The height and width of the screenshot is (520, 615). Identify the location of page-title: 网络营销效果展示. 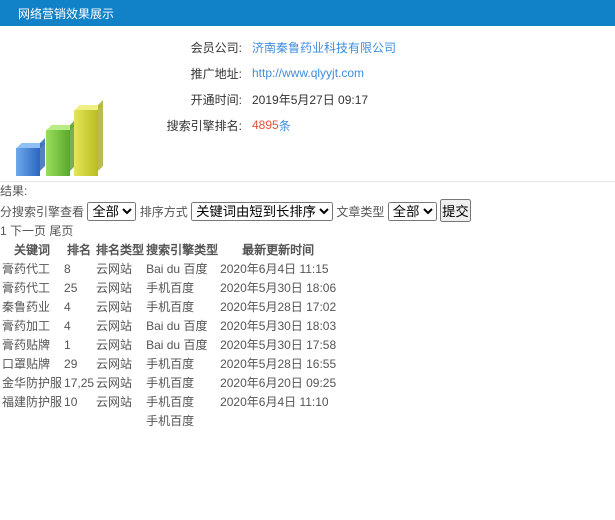
(66, 13).